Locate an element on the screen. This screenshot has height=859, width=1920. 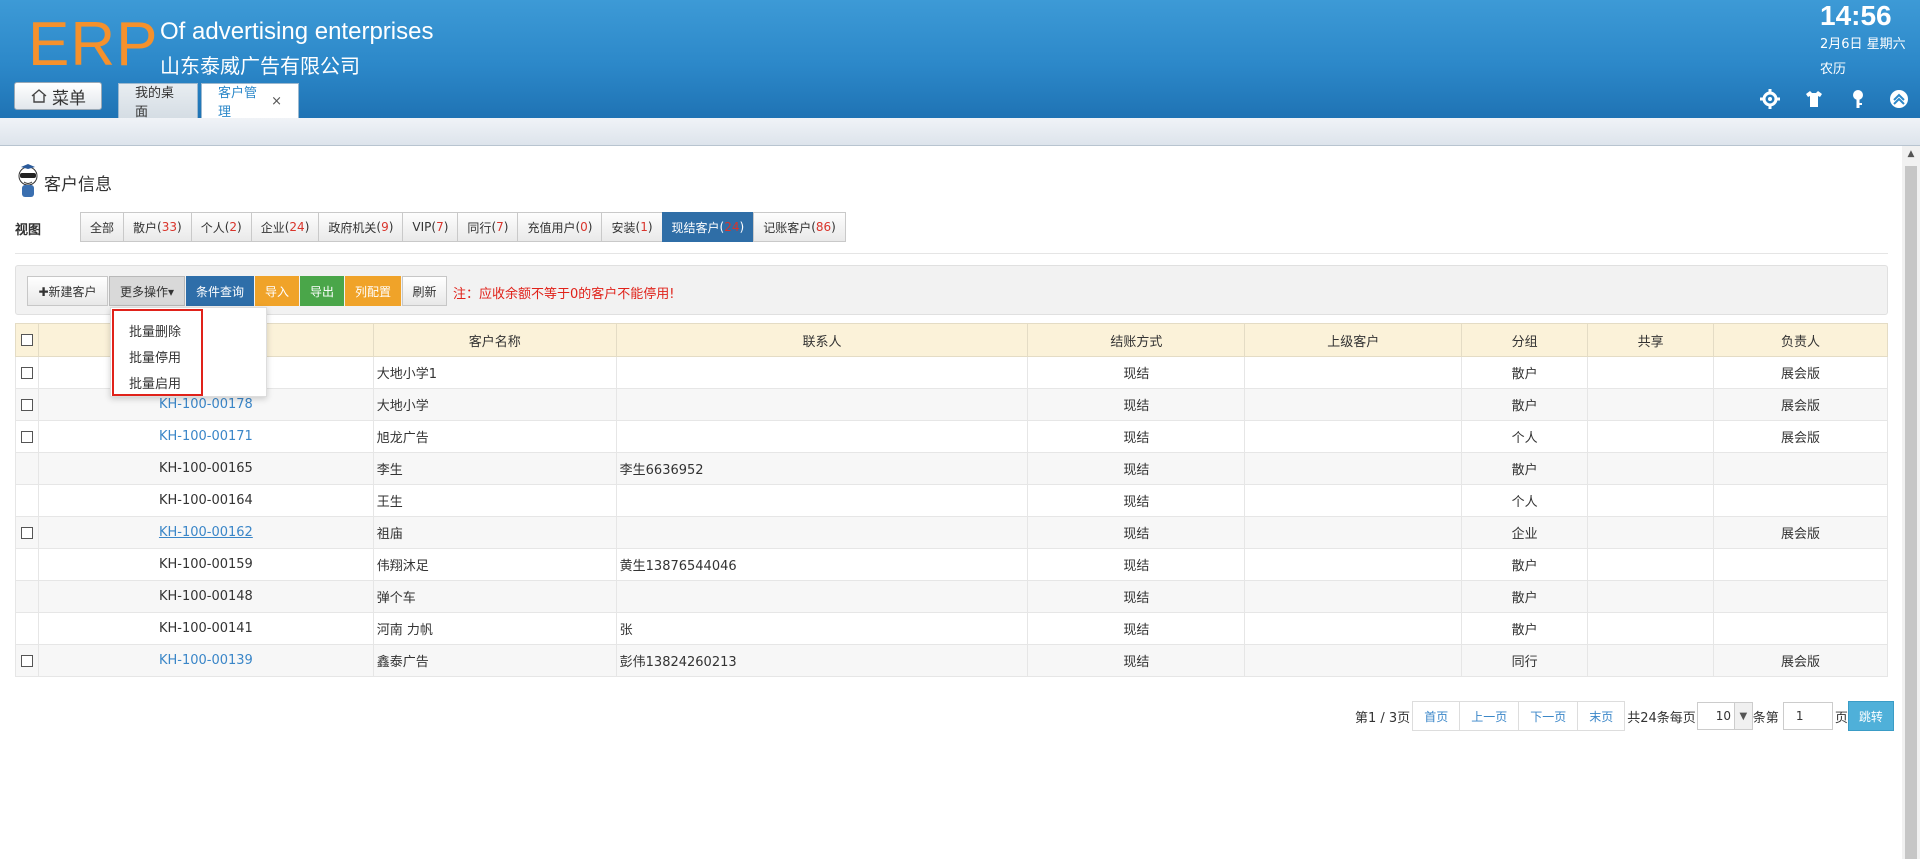
group-cell: 散户 is located at coordinates (1525, 468).